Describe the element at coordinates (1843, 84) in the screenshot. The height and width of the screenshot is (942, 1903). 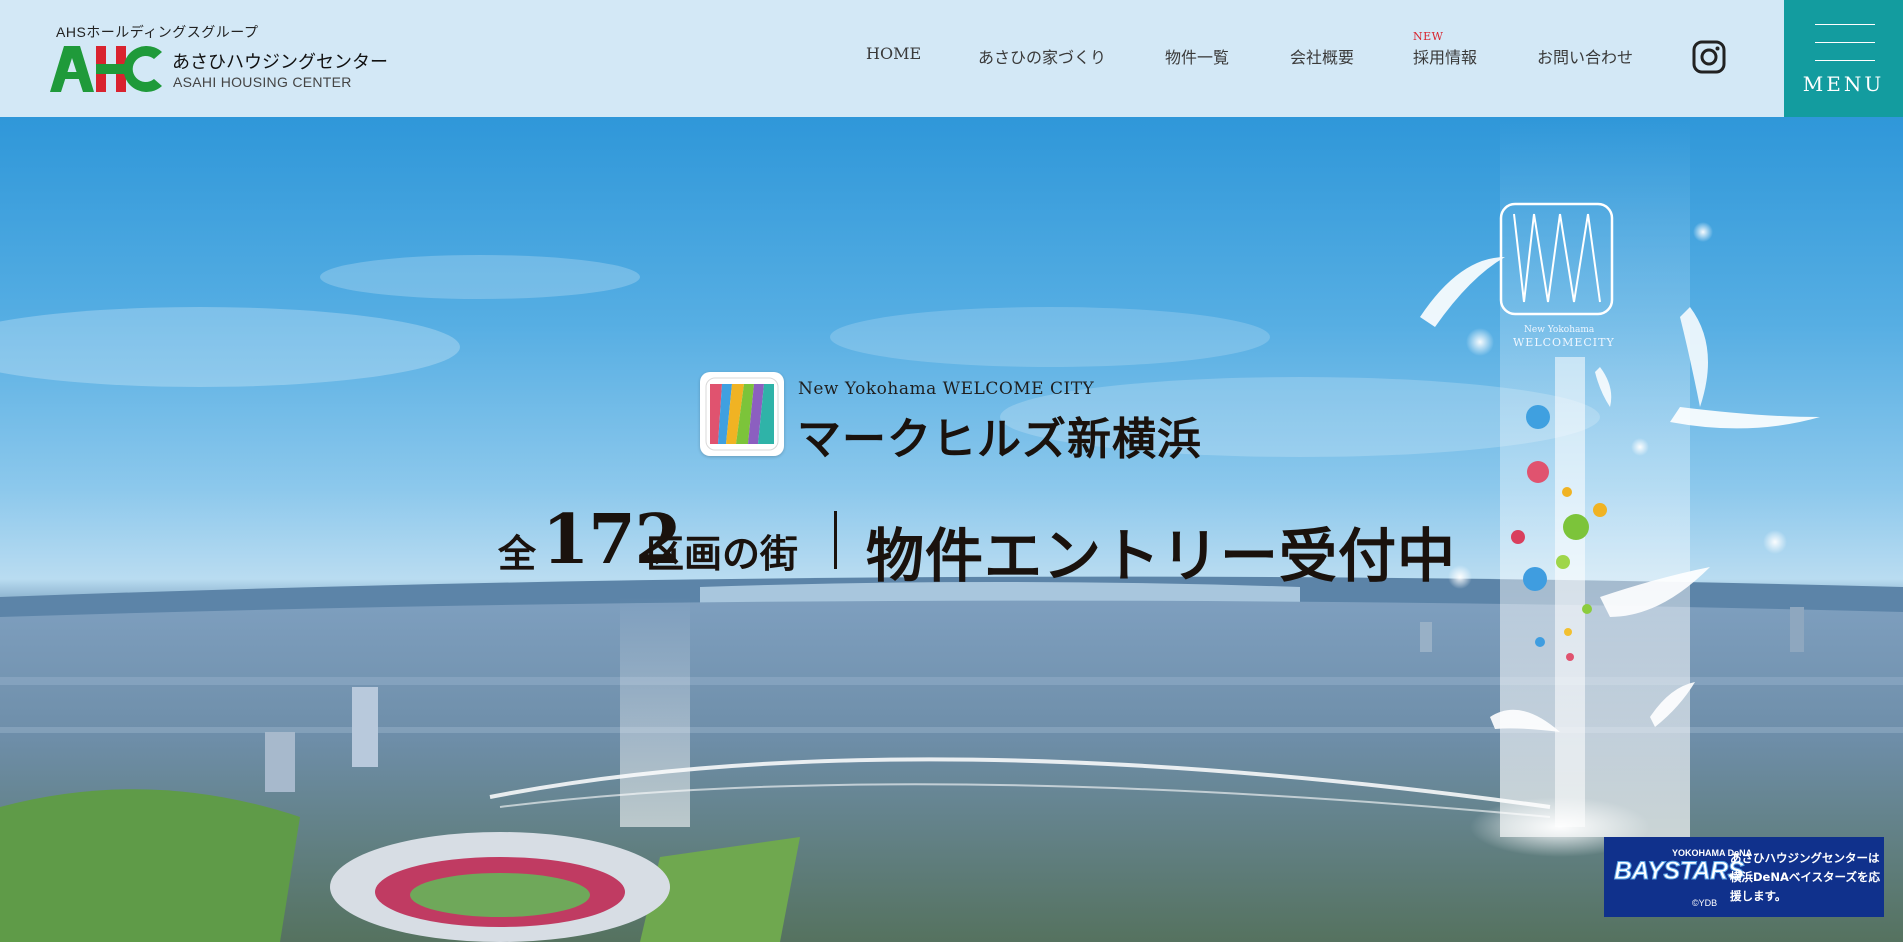
I see `menu-label: MENU` at that location.